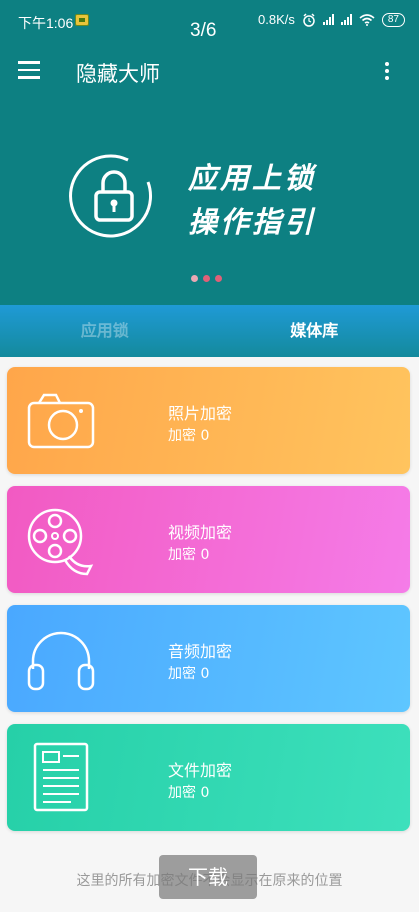  What do you see at coordinates (203, 30) in the screenshot?
I see `image-counter: 3/6` at bounding box center [203, 30].